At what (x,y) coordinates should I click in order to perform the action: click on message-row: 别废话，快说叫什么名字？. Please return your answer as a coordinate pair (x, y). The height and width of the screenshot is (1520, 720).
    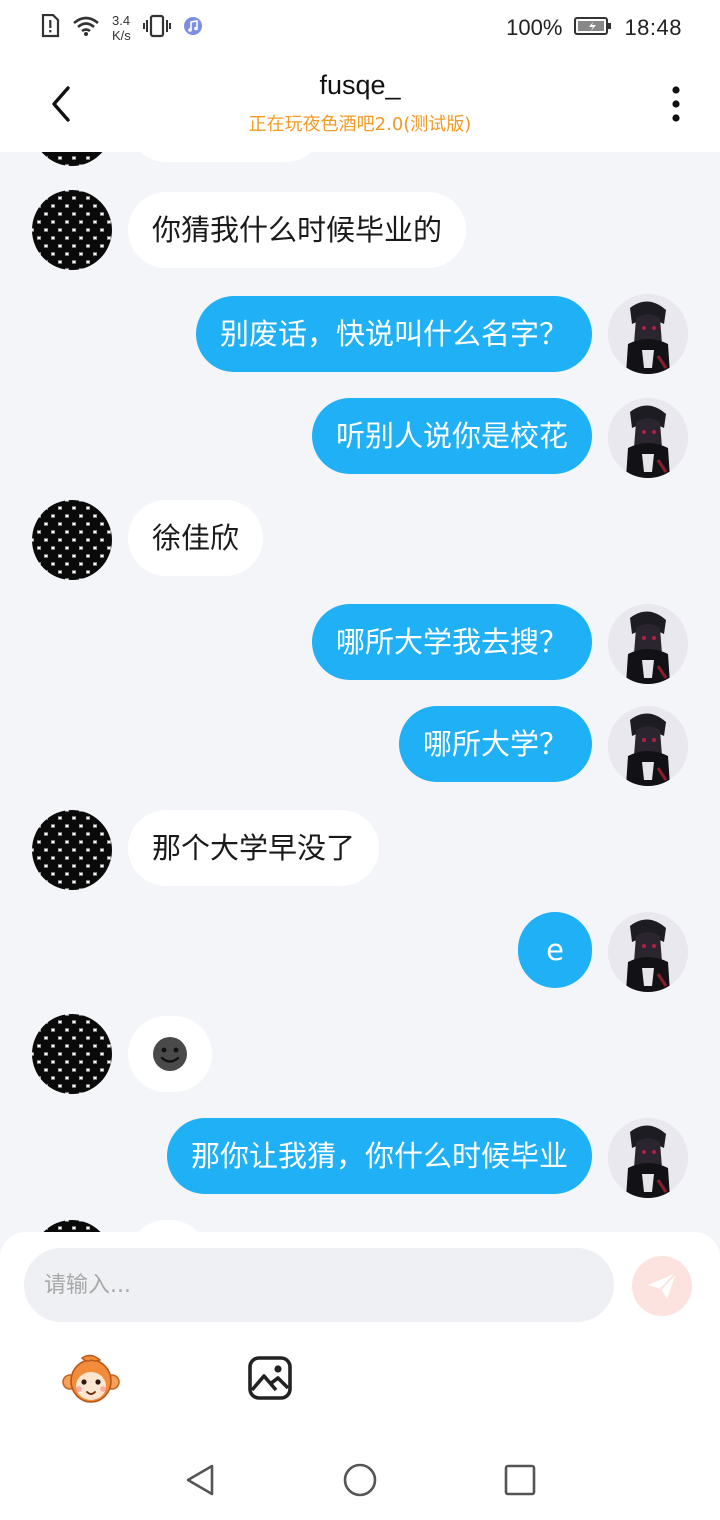
    Looking at the image, I should click on (360, 334).